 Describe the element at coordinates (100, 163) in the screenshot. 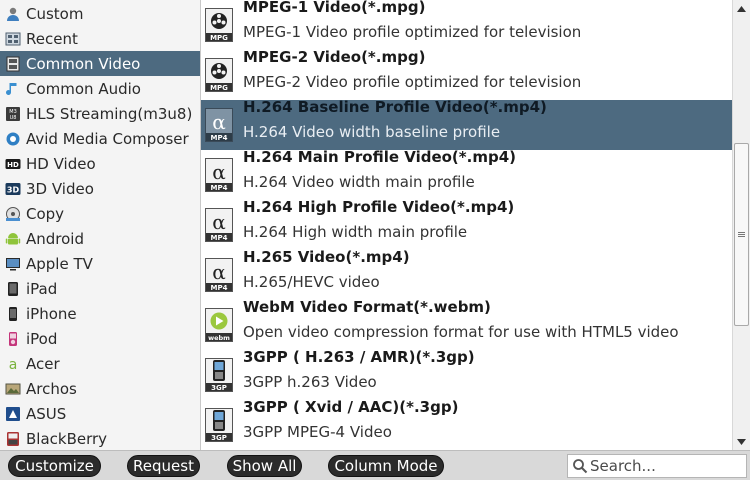

I see `sidebar-item-hd-video: HD HD Video` at that location.